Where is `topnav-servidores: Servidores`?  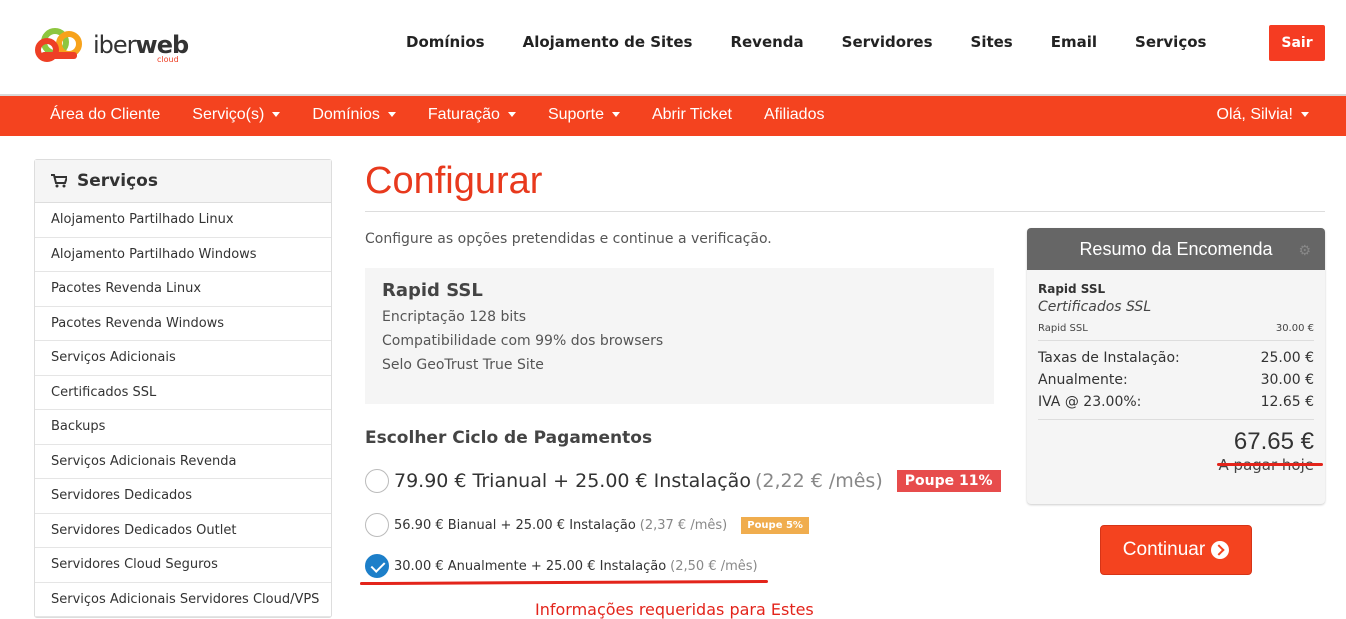
topnav-servidores: Servidores is located at coordinates (887, 42).